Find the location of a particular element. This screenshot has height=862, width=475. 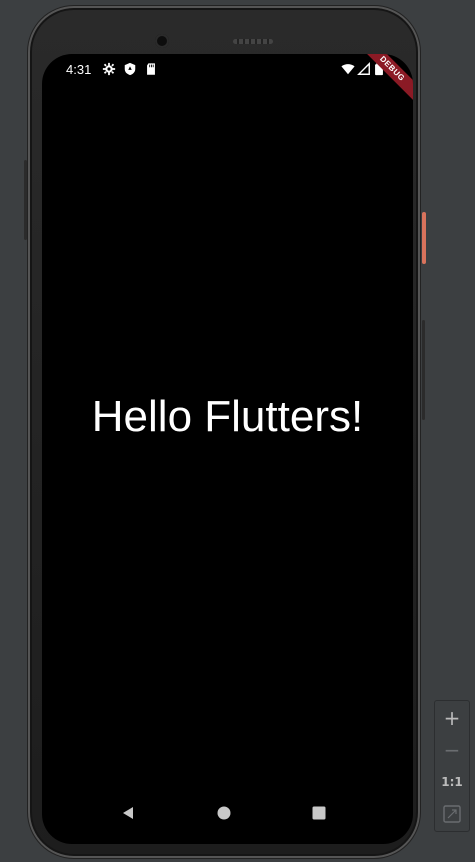

zoom-out-button: − is located at coordinates (452, 750).